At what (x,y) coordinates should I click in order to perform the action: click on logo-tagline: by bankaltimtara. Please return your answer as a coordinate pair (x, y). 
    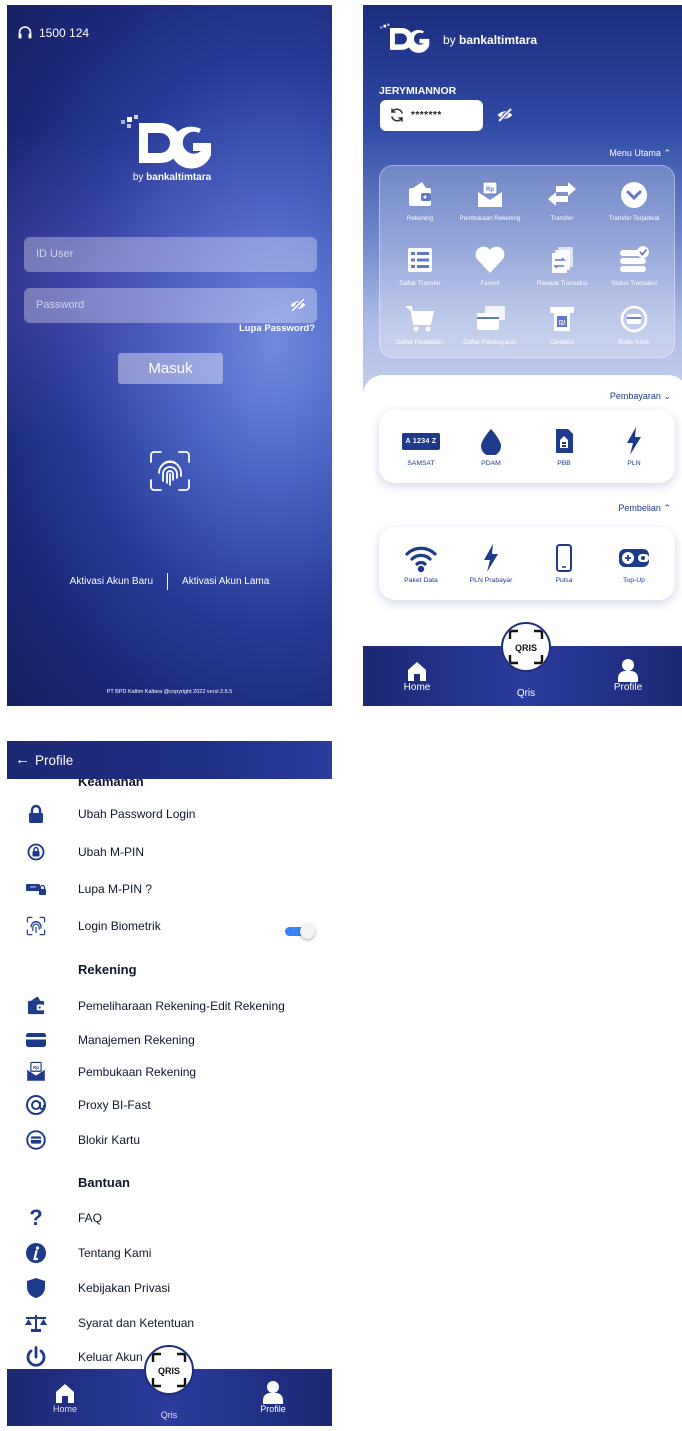
    Looking at the image, I should click on (172, 177).